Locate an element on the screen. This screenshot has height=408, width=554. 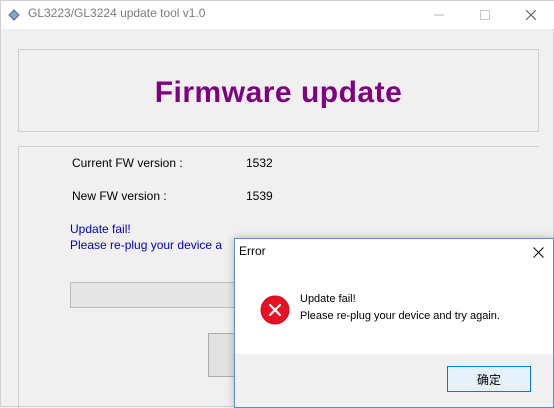
headline: Firmware update is located at coordinates (278, 92).